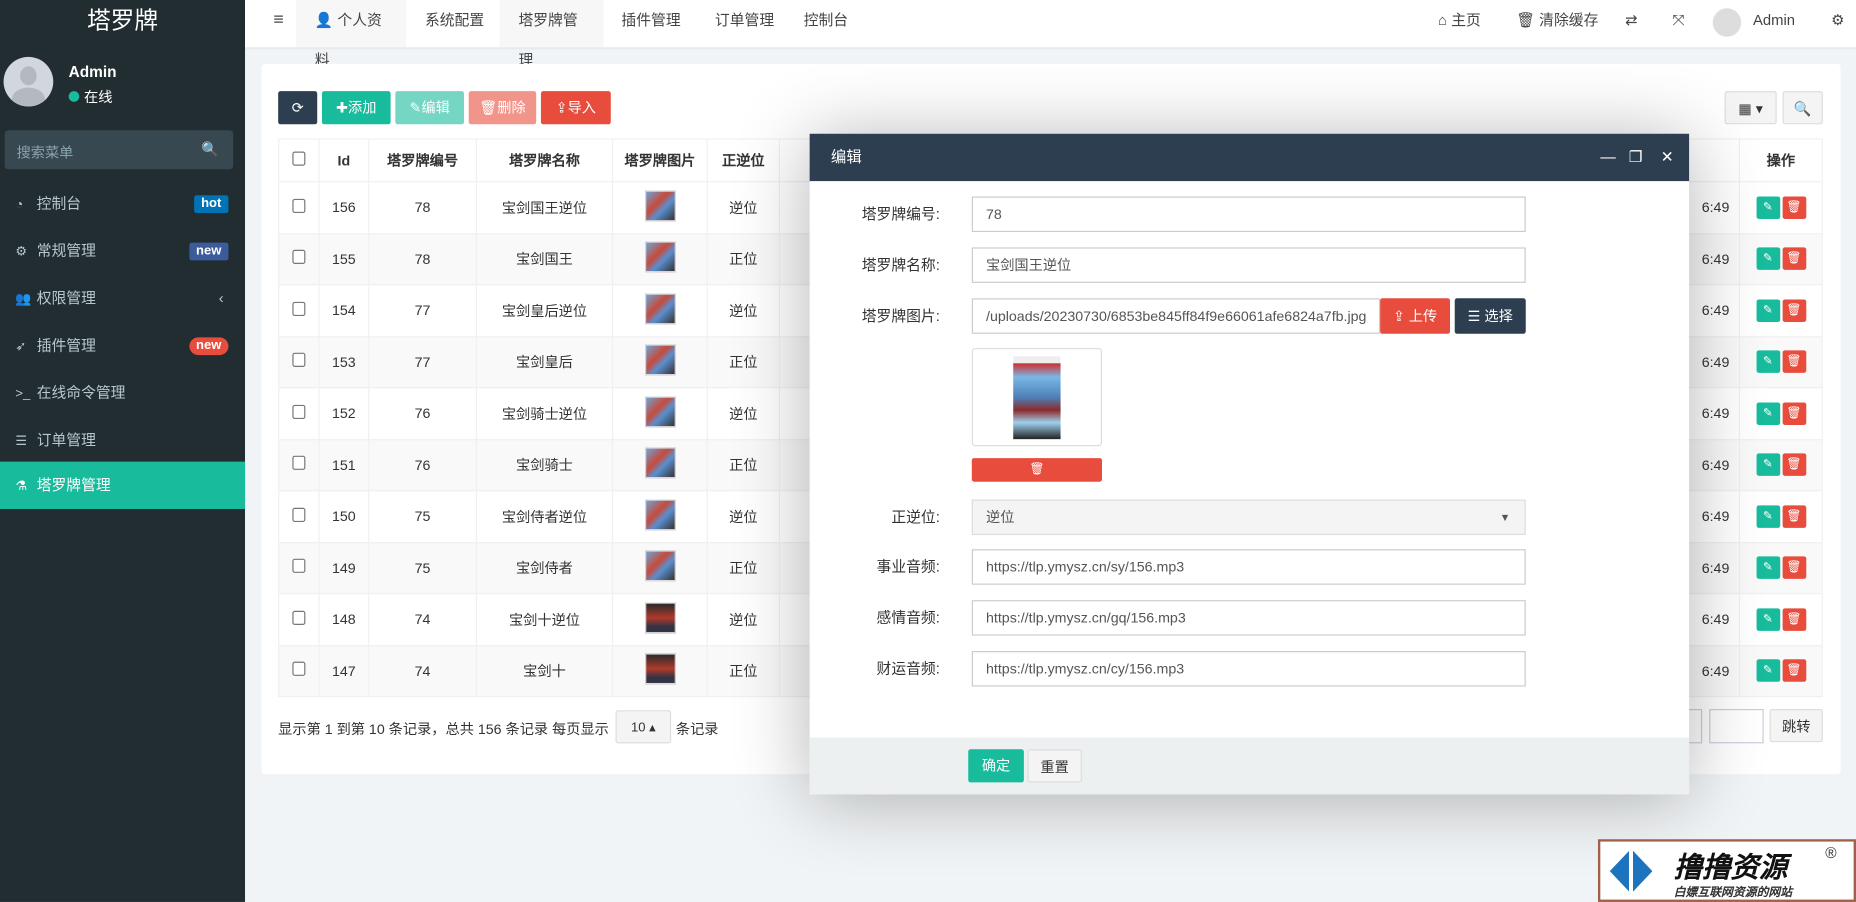 This screenshot has height=902, width=1856. What do you see at coordinates (210, 149) in the screenshot?
I see `search-icon: 🔍` at bounding box center [210, 149].